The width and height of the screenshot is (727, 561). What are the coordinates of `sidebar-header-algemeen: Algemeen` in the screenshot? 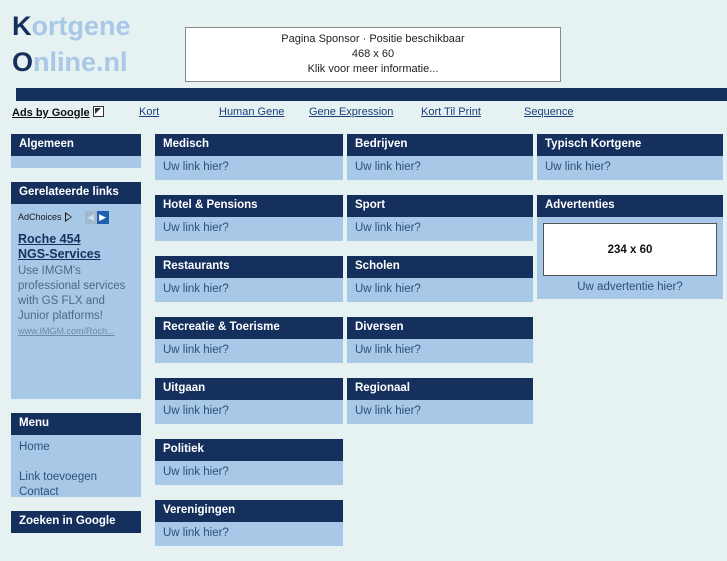 It's located at (76, 145).